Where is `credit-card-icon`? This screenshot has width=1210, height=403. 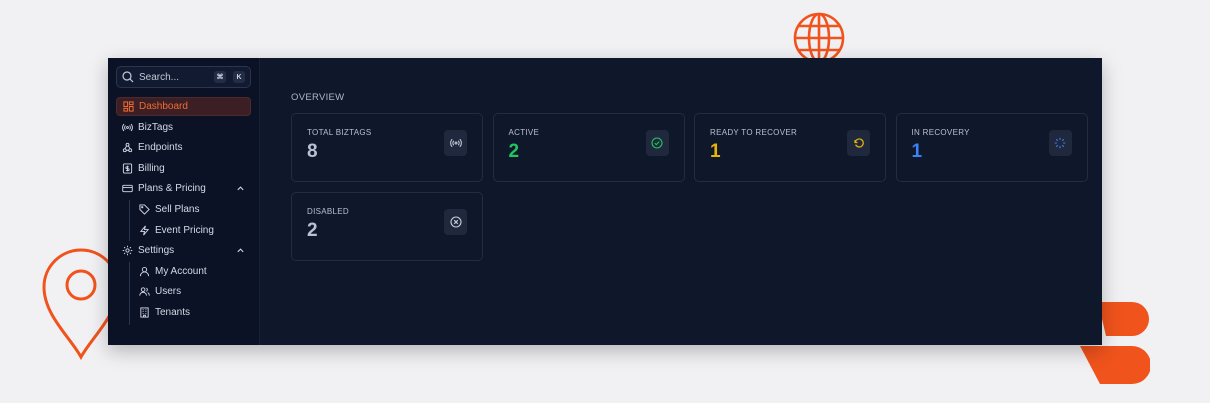 credit-card-icon is located at coordinates (127, 189).